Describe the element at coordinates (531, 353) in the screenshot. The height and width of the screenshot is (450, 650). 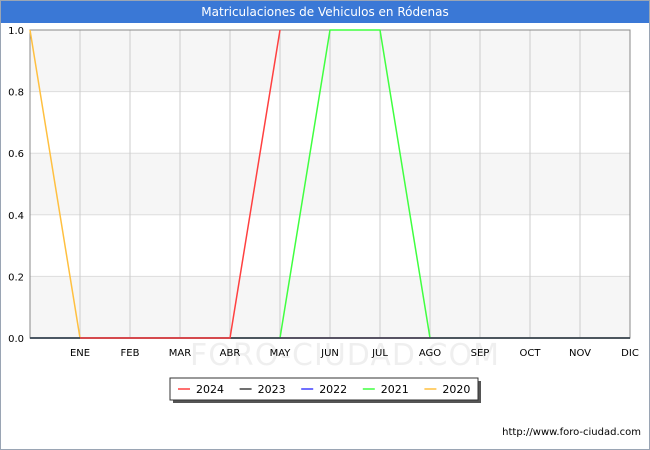
I see `x-tick-label: OCT` at that location.